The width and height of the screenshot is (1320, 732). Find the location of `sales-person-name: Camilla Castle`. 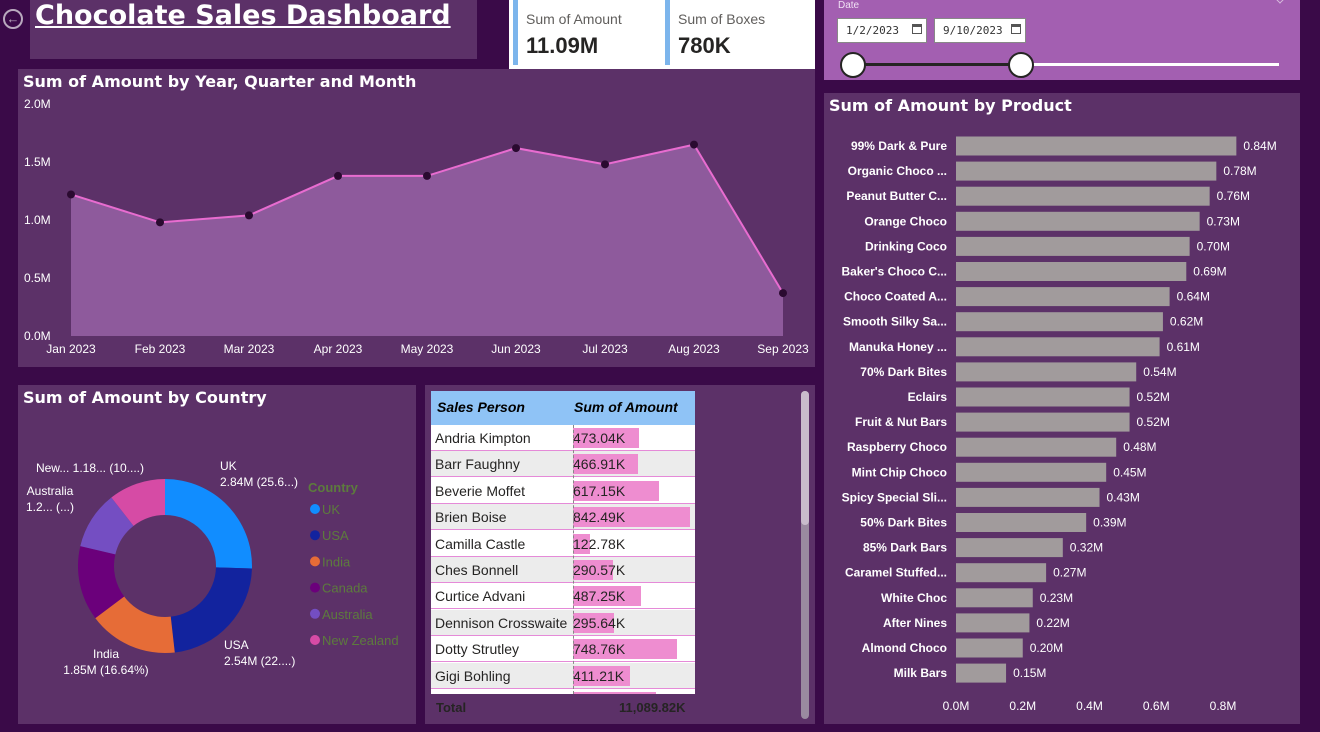

sales-person-name: Camilla Castle is located at coordinates (480, 543).